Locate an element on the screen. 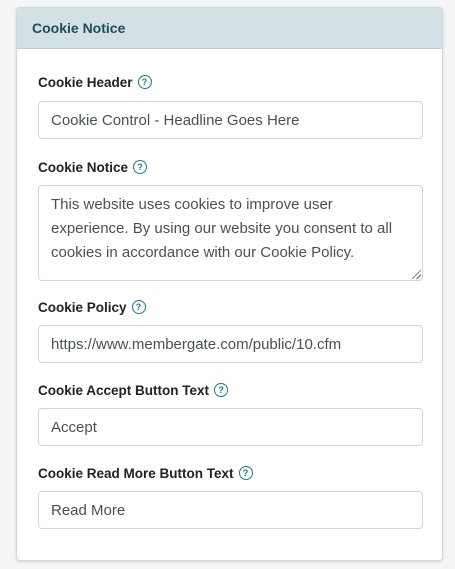 The height and width of the screenshot is (569, 455). cookie-policy-label: Cookie Policy ? is located at coordinates (230, 307).